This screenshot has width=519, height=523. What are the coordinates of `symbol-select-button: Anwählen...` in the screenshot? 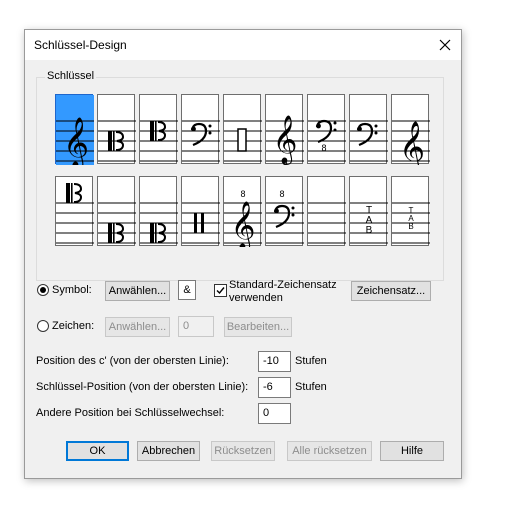 It's located at (137, 291).